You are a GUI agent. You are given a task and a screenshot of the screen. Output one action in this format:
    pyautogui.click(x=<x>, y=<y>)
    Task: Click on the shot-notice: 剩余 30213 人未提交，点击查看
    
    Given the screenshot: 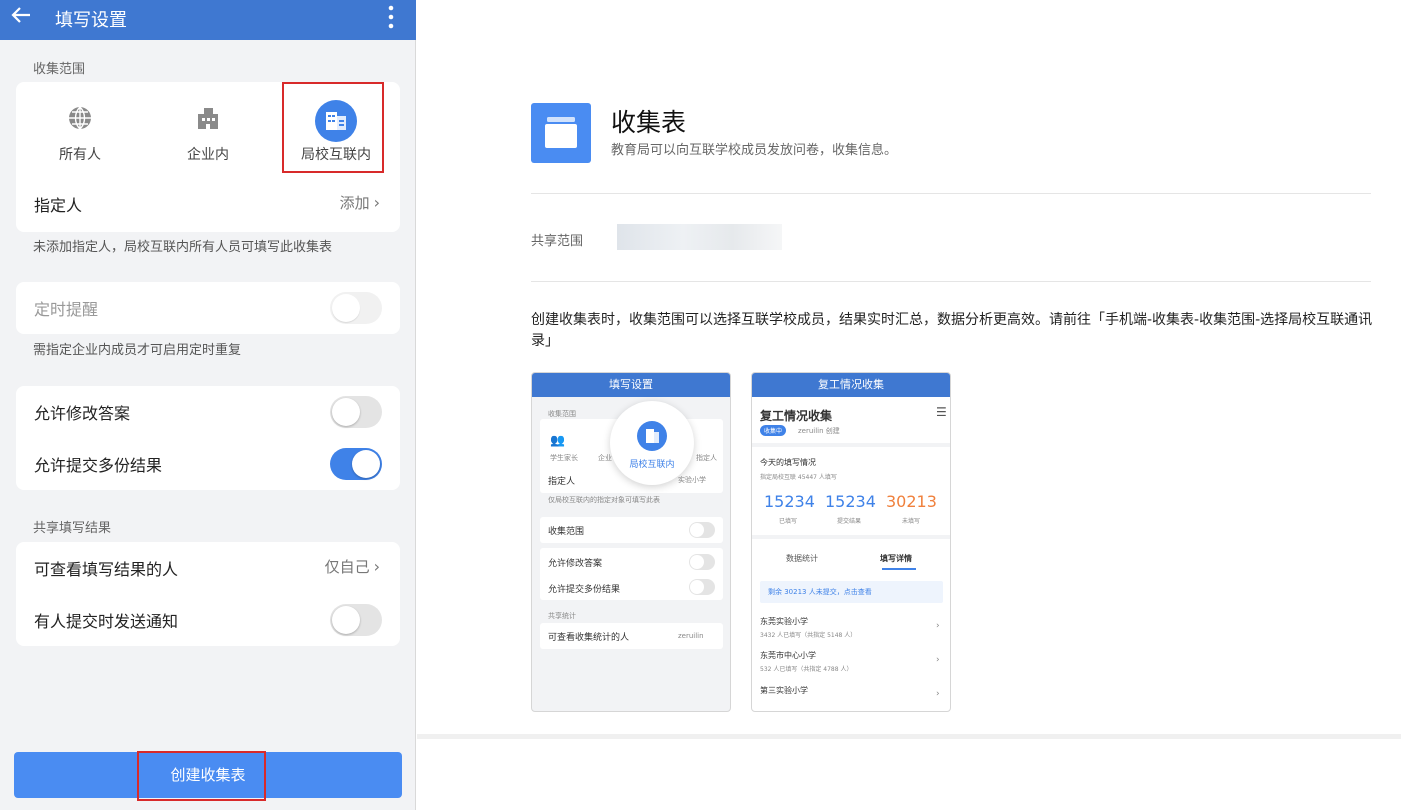 What is the action you would take?
    pyautogui.click(x=851, y=592)
    